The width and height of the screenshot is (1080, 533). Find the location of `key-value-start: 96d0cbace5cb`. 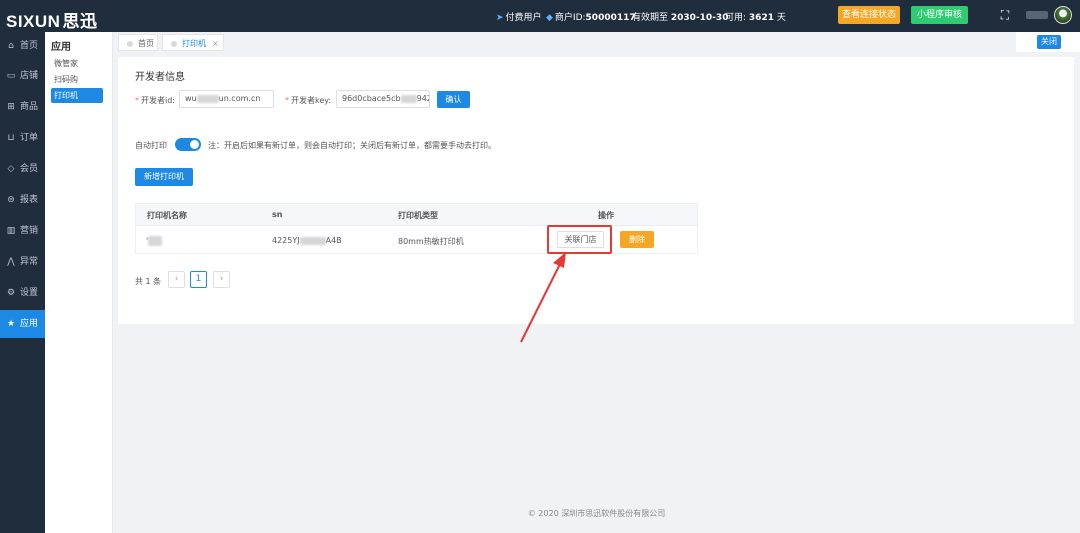

key-value-start: 96d0cbace5cb is located at coordinates (371, 98).